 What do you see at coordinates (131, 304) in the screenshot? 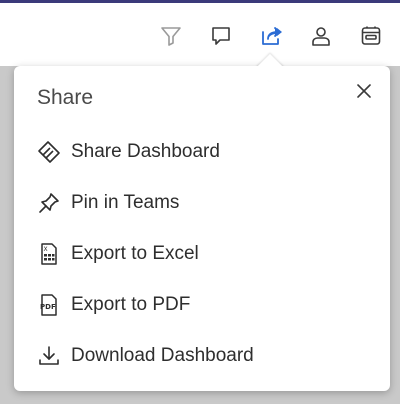
I see `menu-item-label: Export to PDF` at bounding box center [131, 304].